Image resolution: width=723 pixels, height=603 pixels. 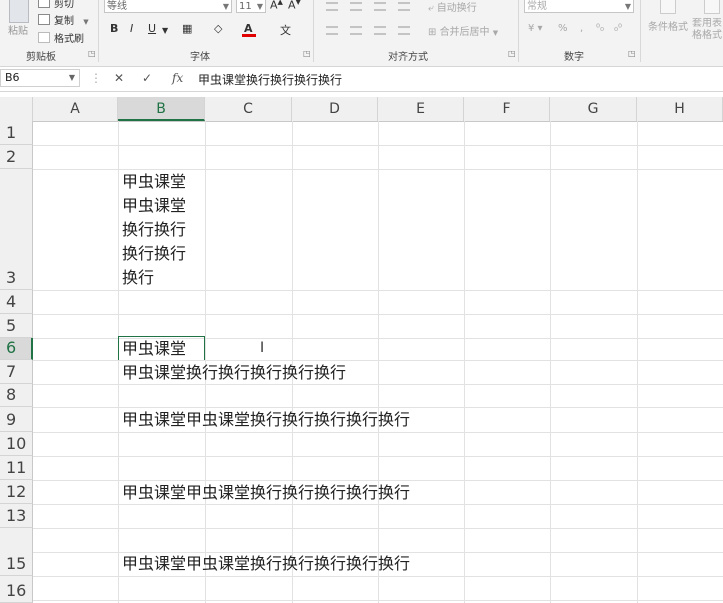 What do you see at coordinates (16, 372) in the screenshot?
I see `row-header: 7` at bounding box center [16, 372].